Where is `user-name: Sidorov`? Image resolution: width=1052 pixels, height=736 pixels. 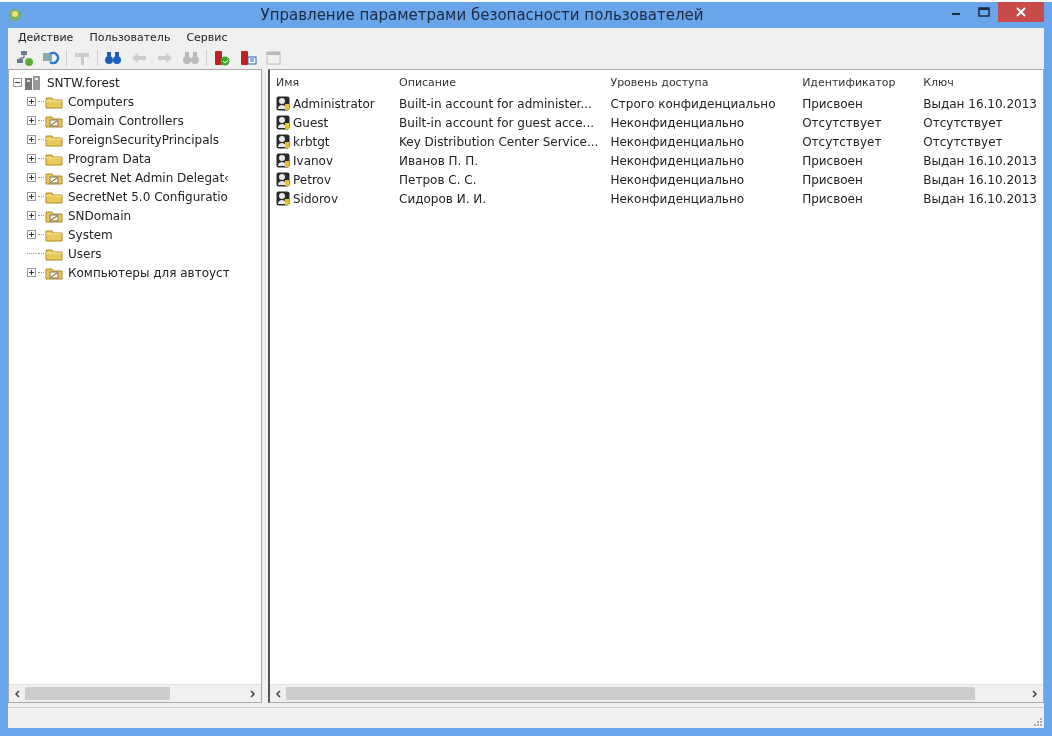
user-name: Sidorov is located at coordinates (316, 198).